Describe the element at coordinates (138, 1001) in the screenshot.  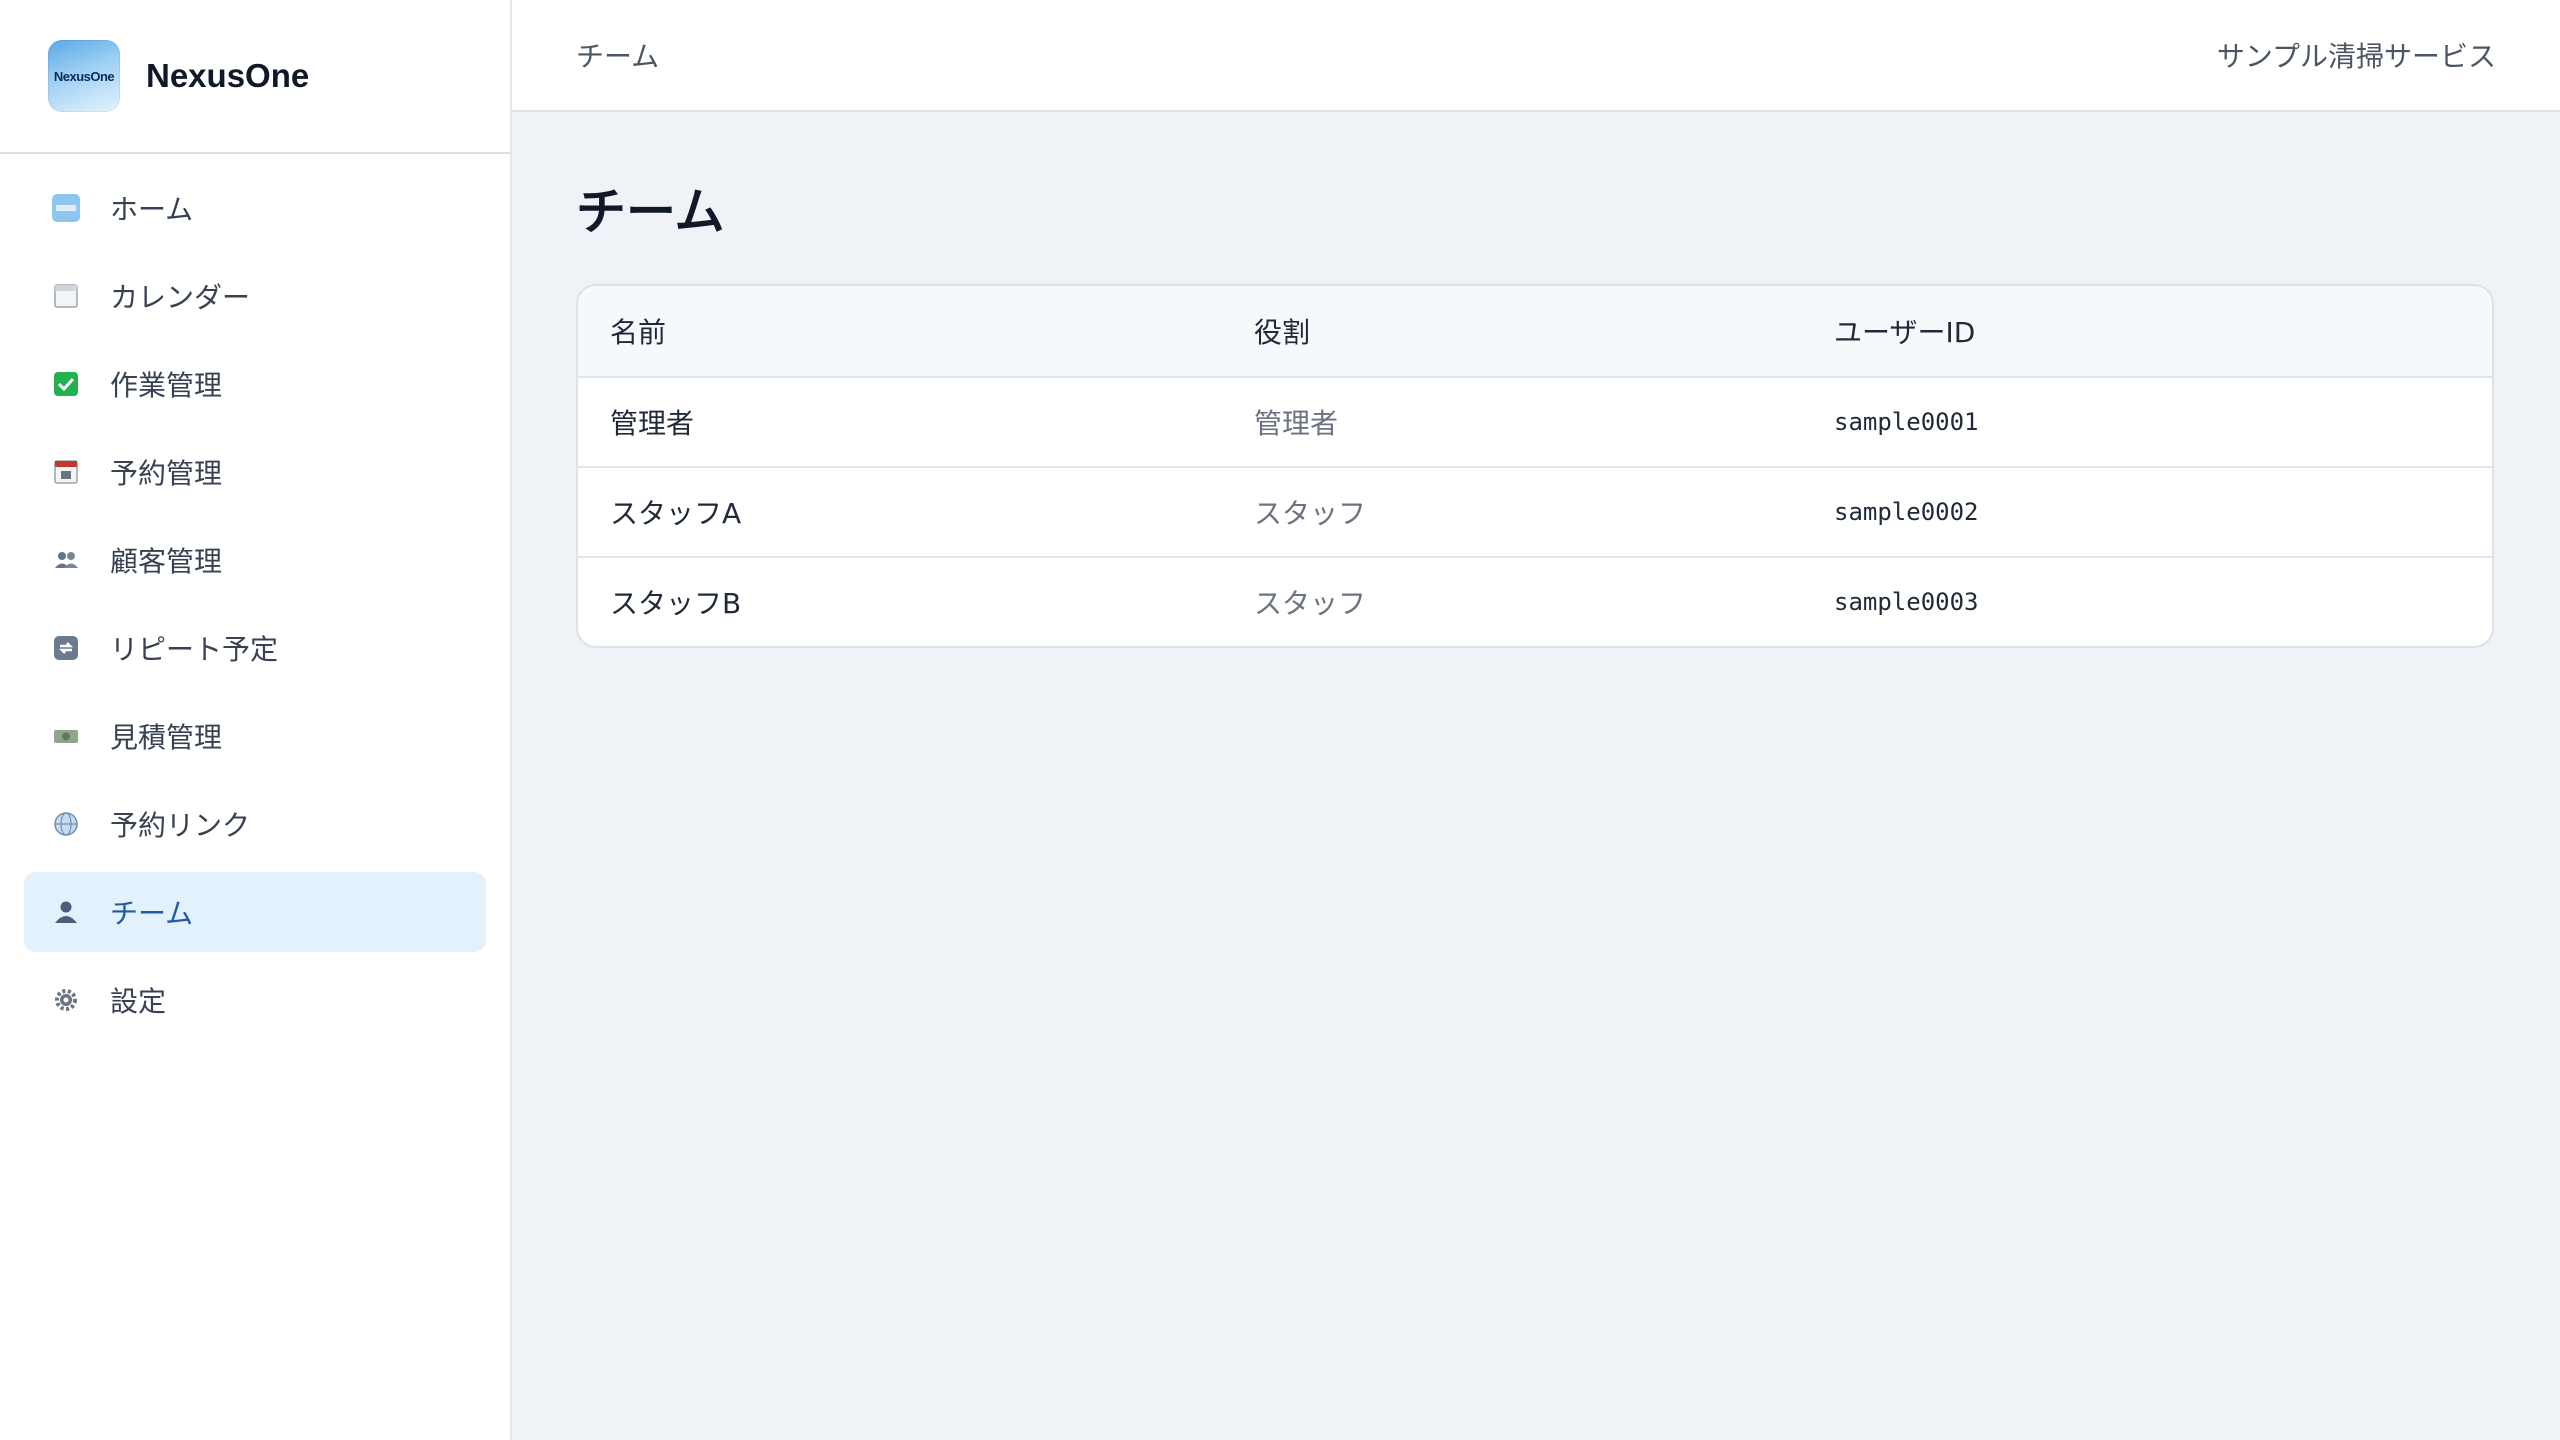
I see `sidebar-item-label: 設定` at that location.